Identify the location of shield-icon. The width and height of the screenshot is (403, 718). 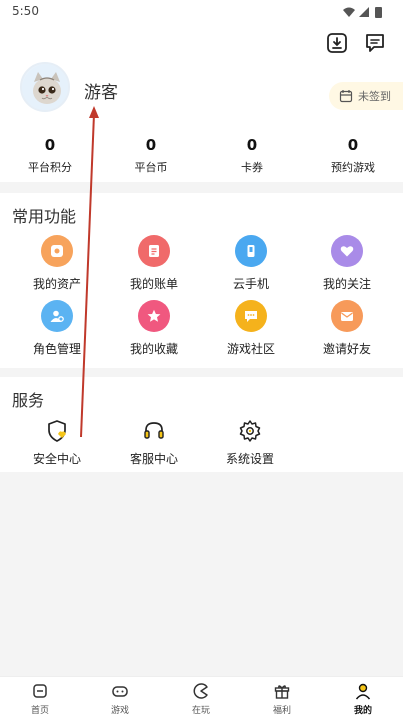
(57, 431).